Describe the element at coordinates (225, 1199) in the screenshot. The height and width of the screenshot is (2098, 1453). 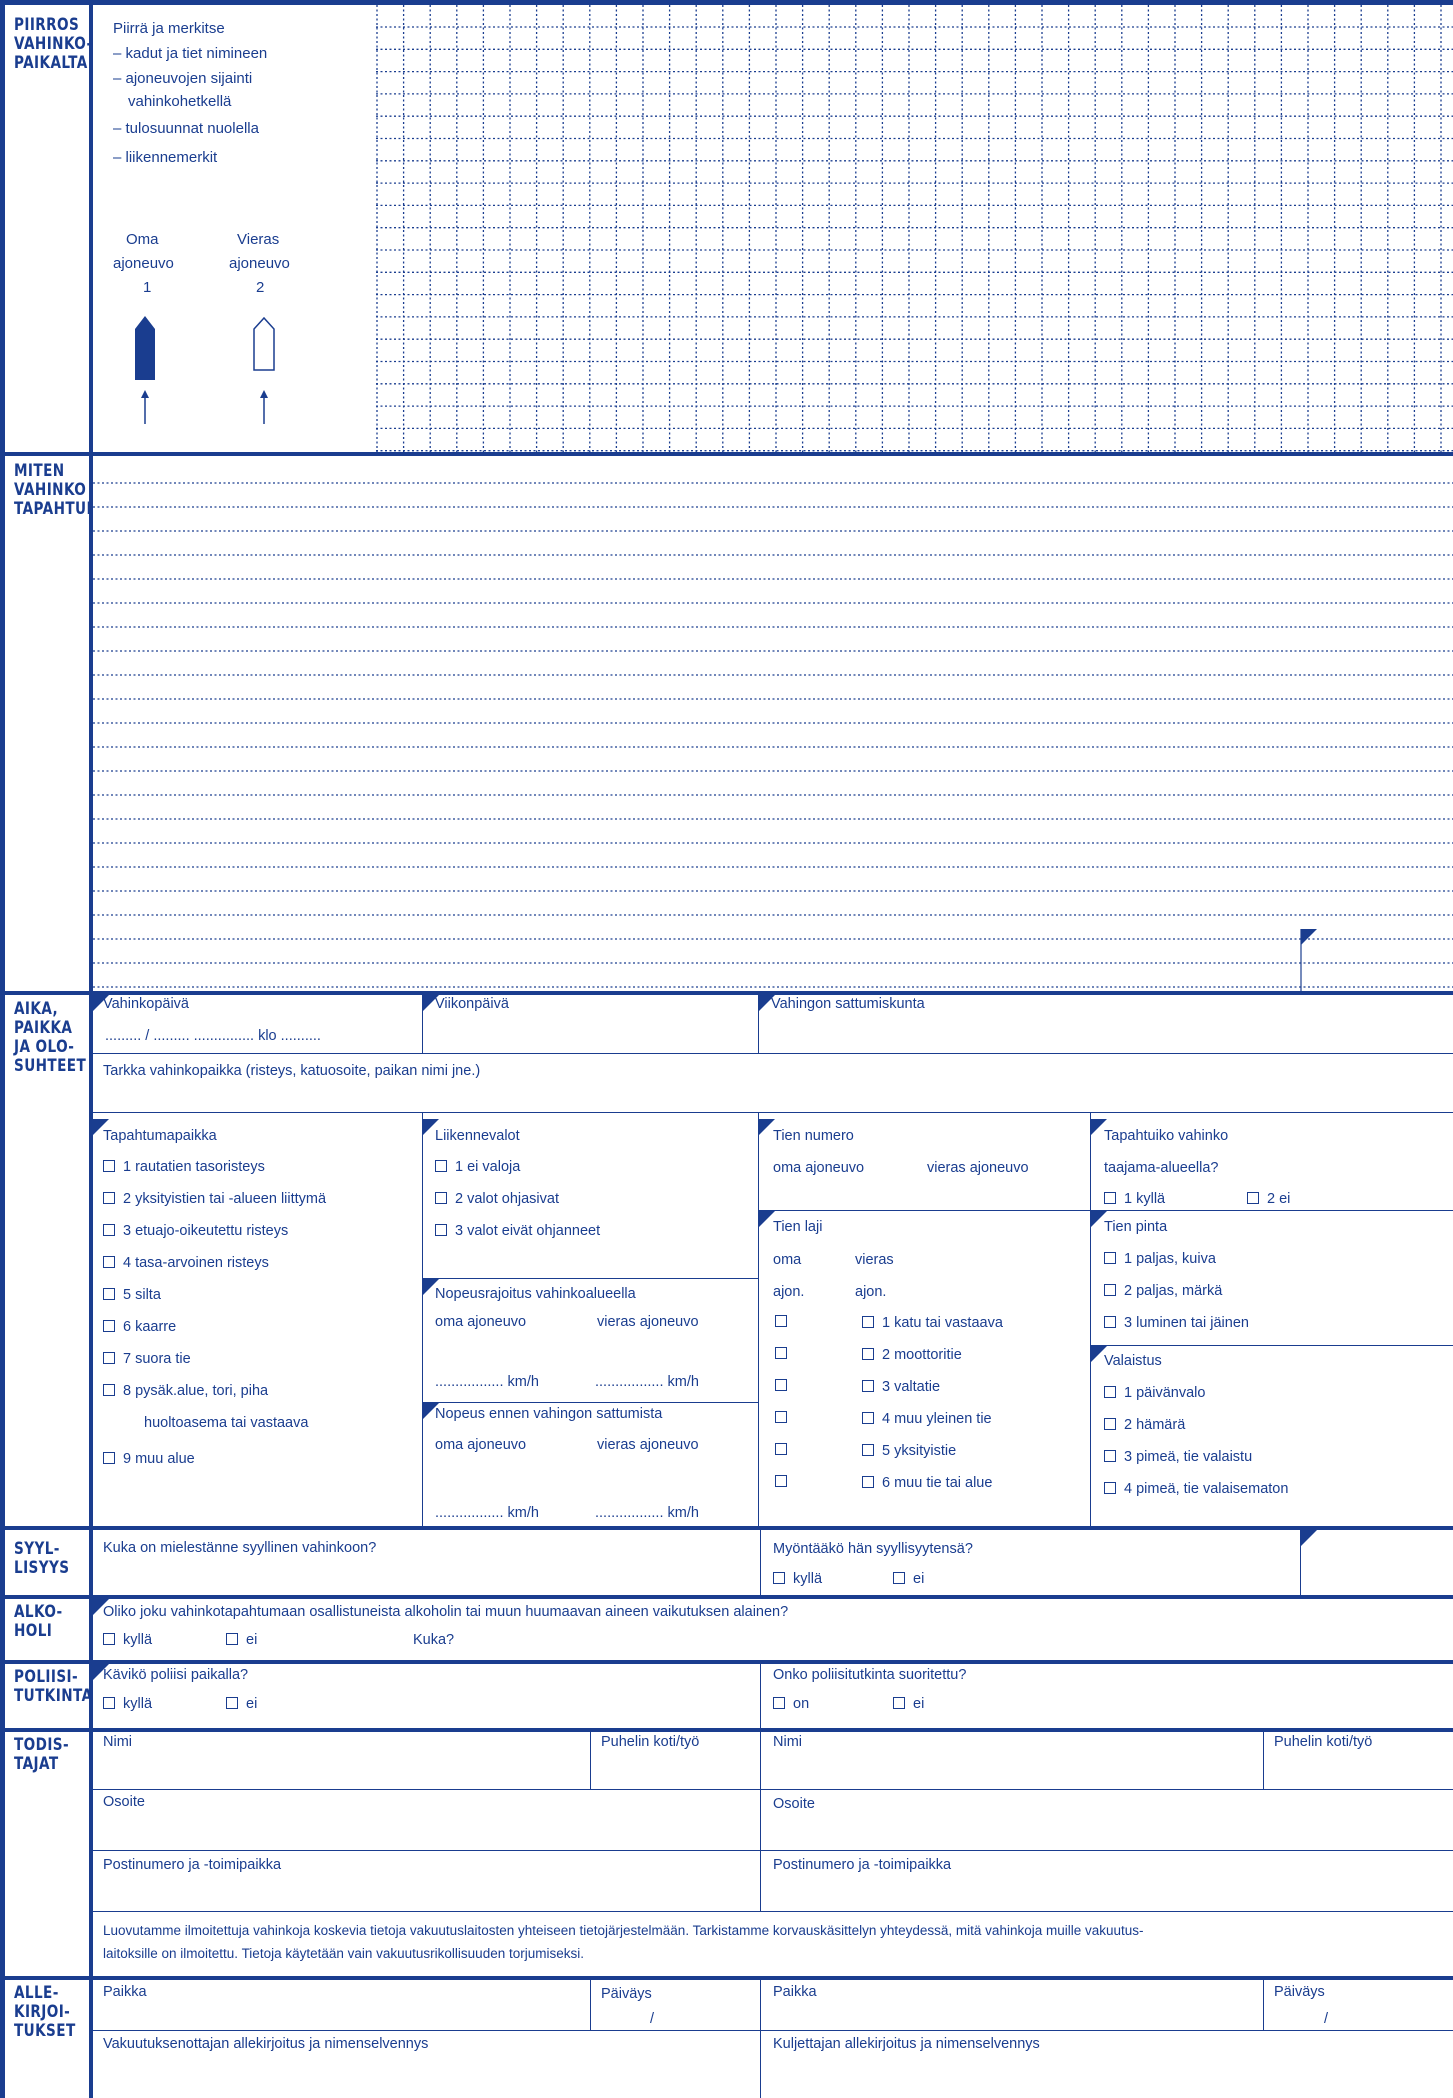
I see `place-option-label: 2 yksityistien tai -alueen liittymä` at that location.